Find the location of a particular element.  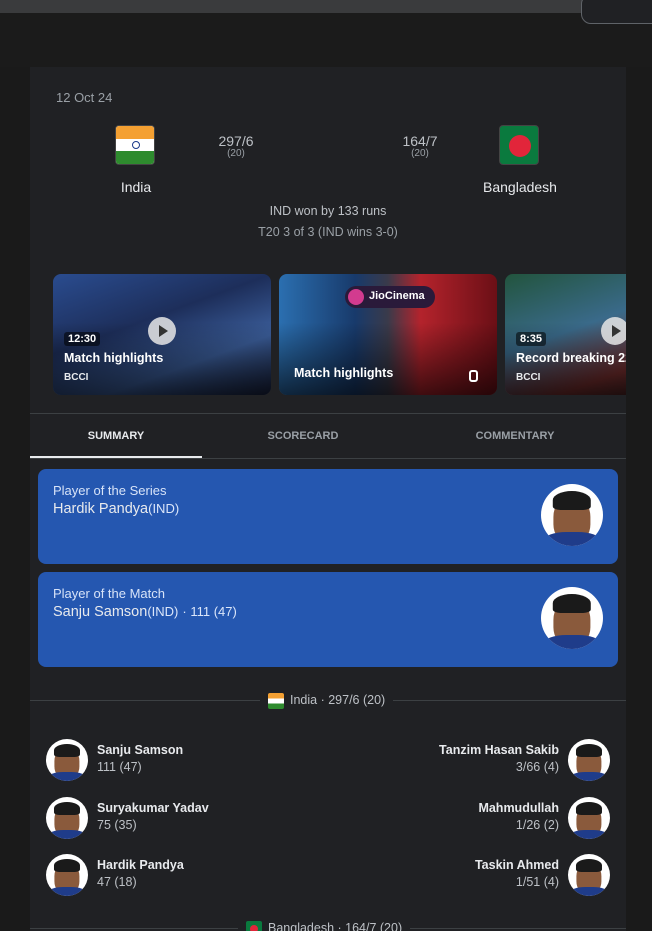

jiocinema-badge: JioCinema is located at coordinates (390, 297).